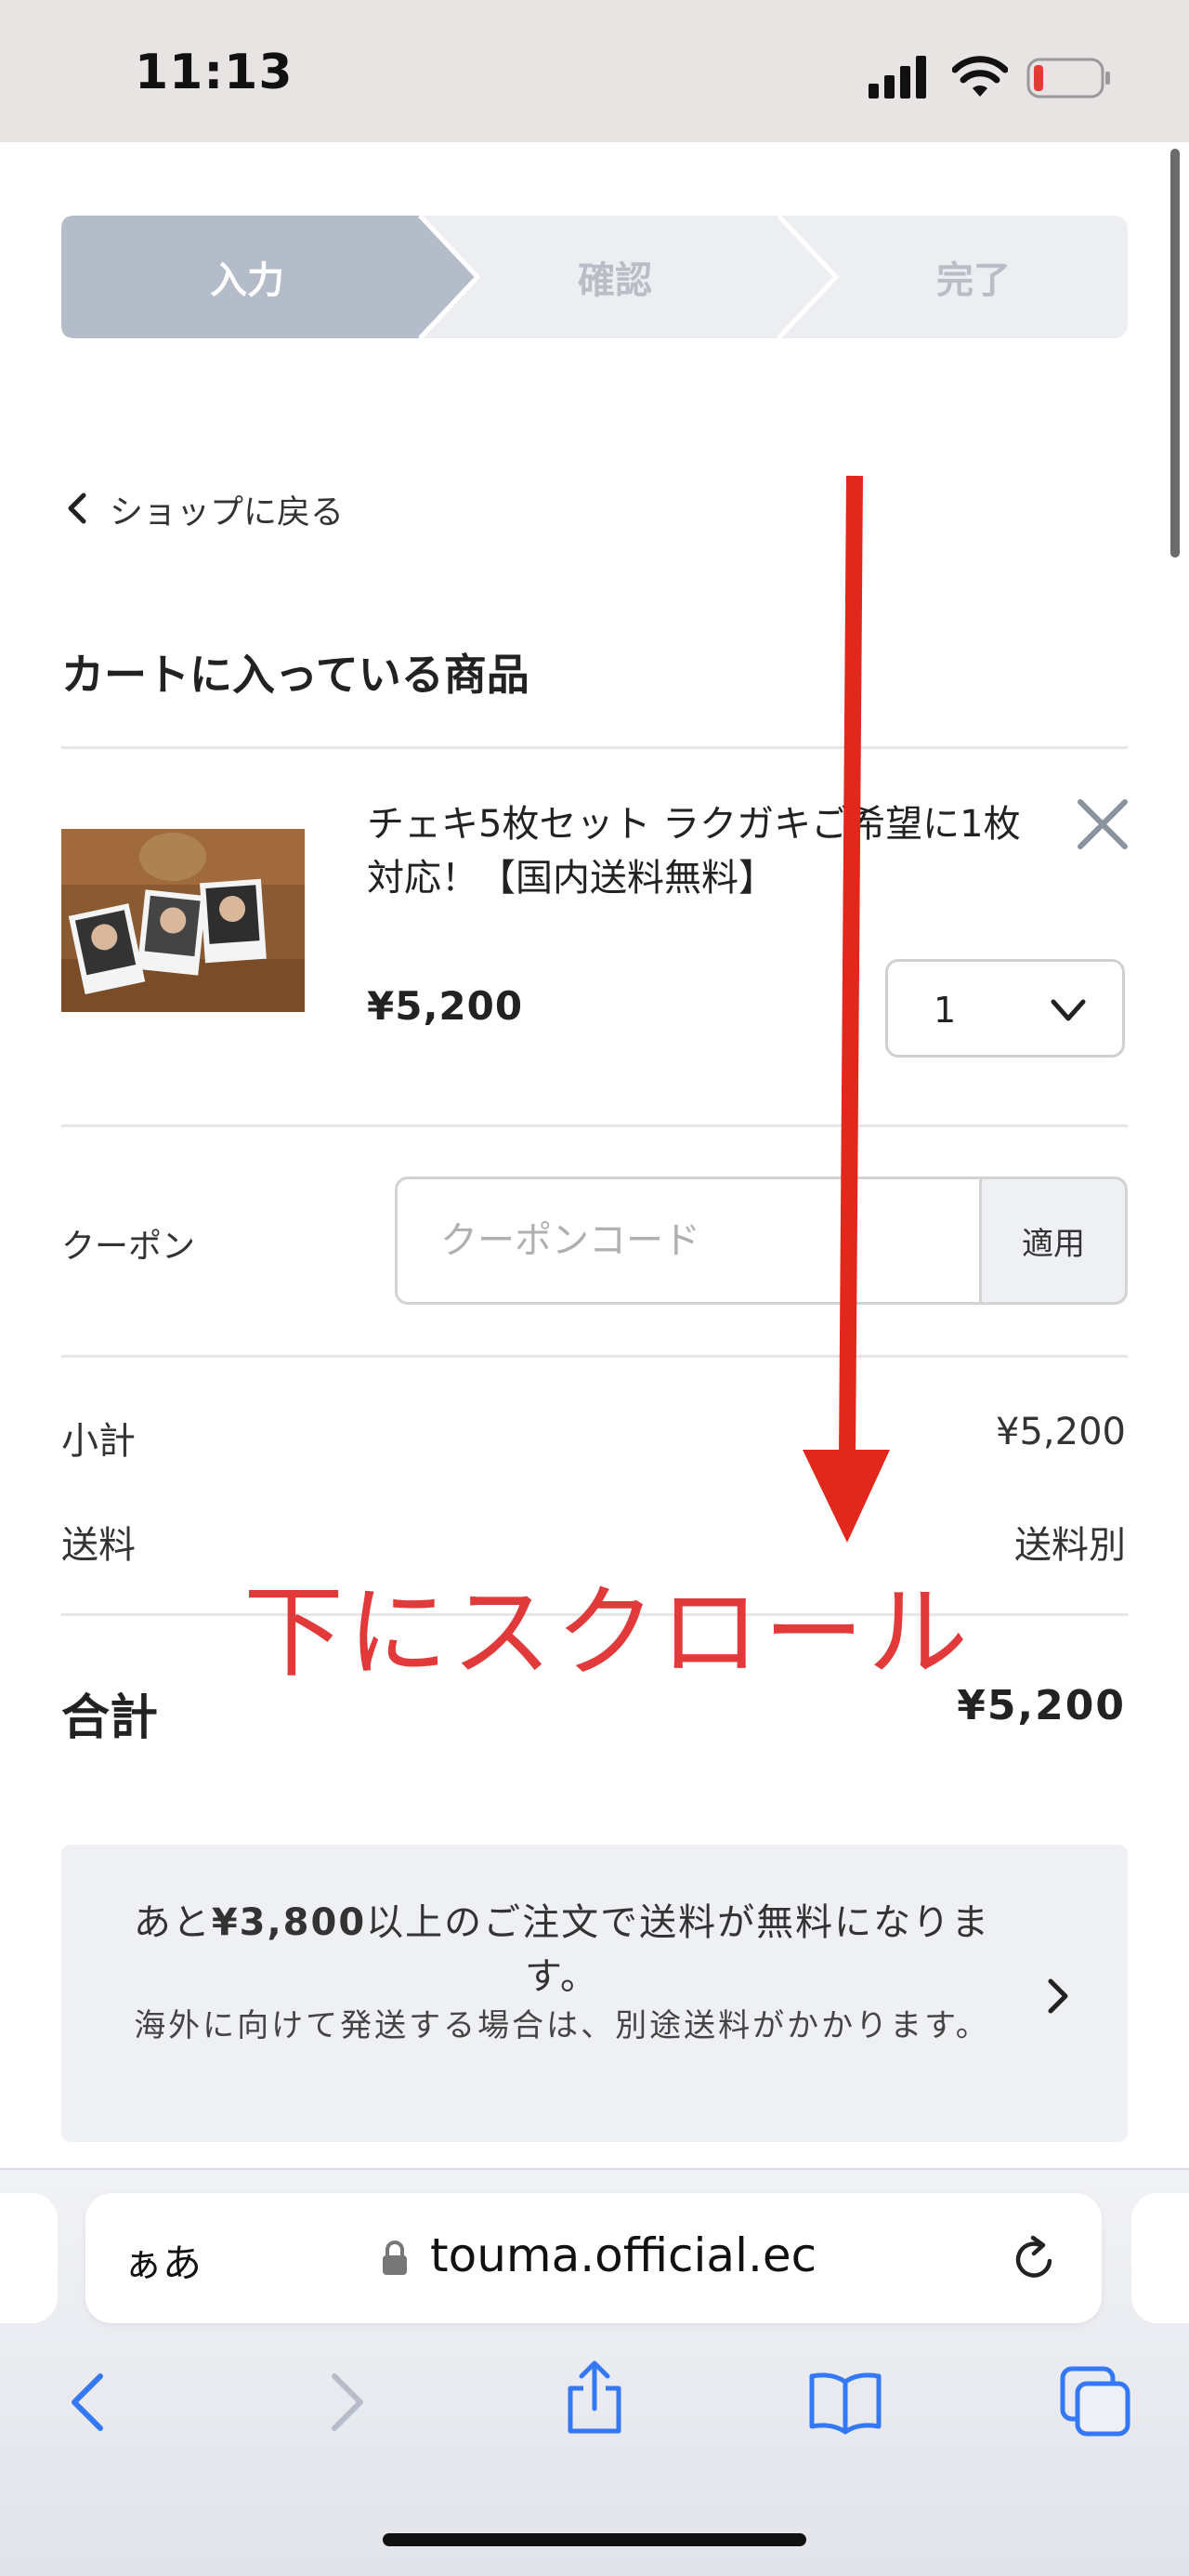 The width and height of the screenshot is (1189, 2576). What do you see at coordinates (562, 2025) in the screenshot?
I see `overseas-shipping-message: 海外に向けて発送する場合は、別途送料がかかります。` at bounding box center [562, 2025].